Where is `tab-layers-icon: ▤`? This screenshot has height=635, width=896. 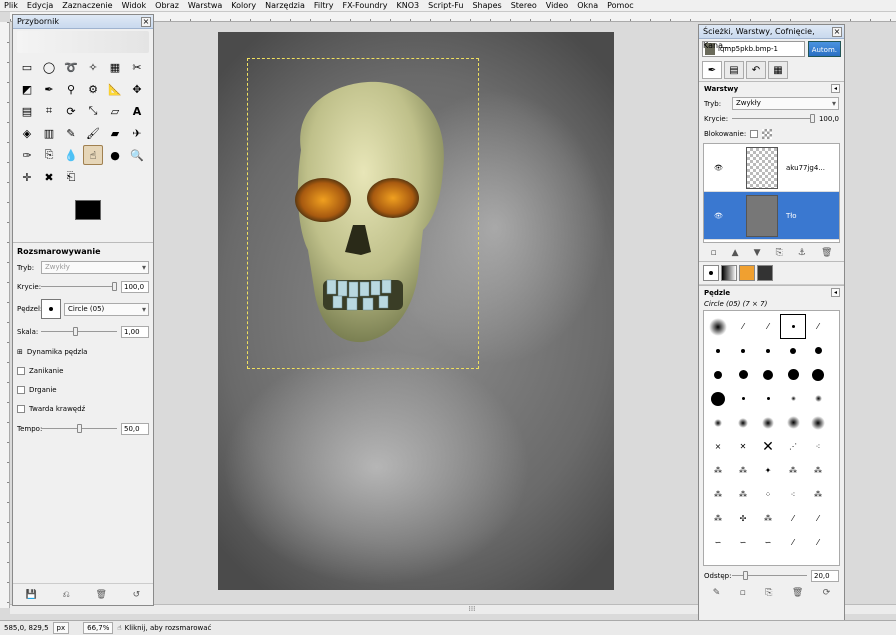
tab-layers-icon: ▤ is located at coordinates (734, 70).